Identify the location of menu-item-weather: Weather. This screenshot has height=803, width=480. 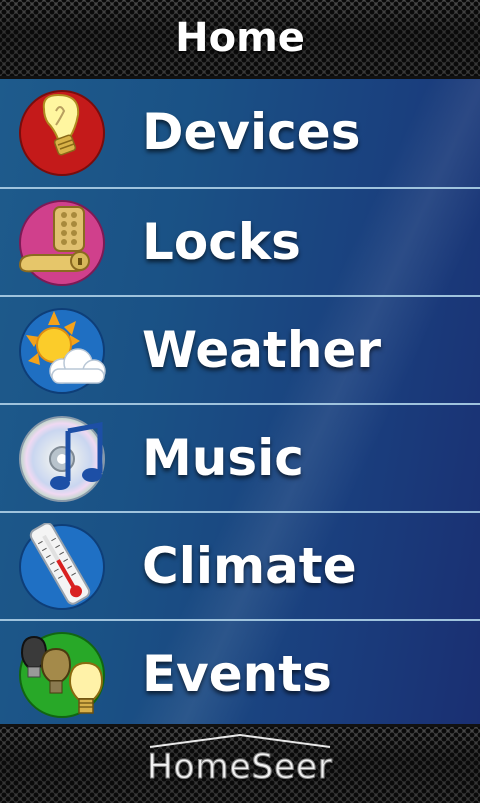
(240, 350).